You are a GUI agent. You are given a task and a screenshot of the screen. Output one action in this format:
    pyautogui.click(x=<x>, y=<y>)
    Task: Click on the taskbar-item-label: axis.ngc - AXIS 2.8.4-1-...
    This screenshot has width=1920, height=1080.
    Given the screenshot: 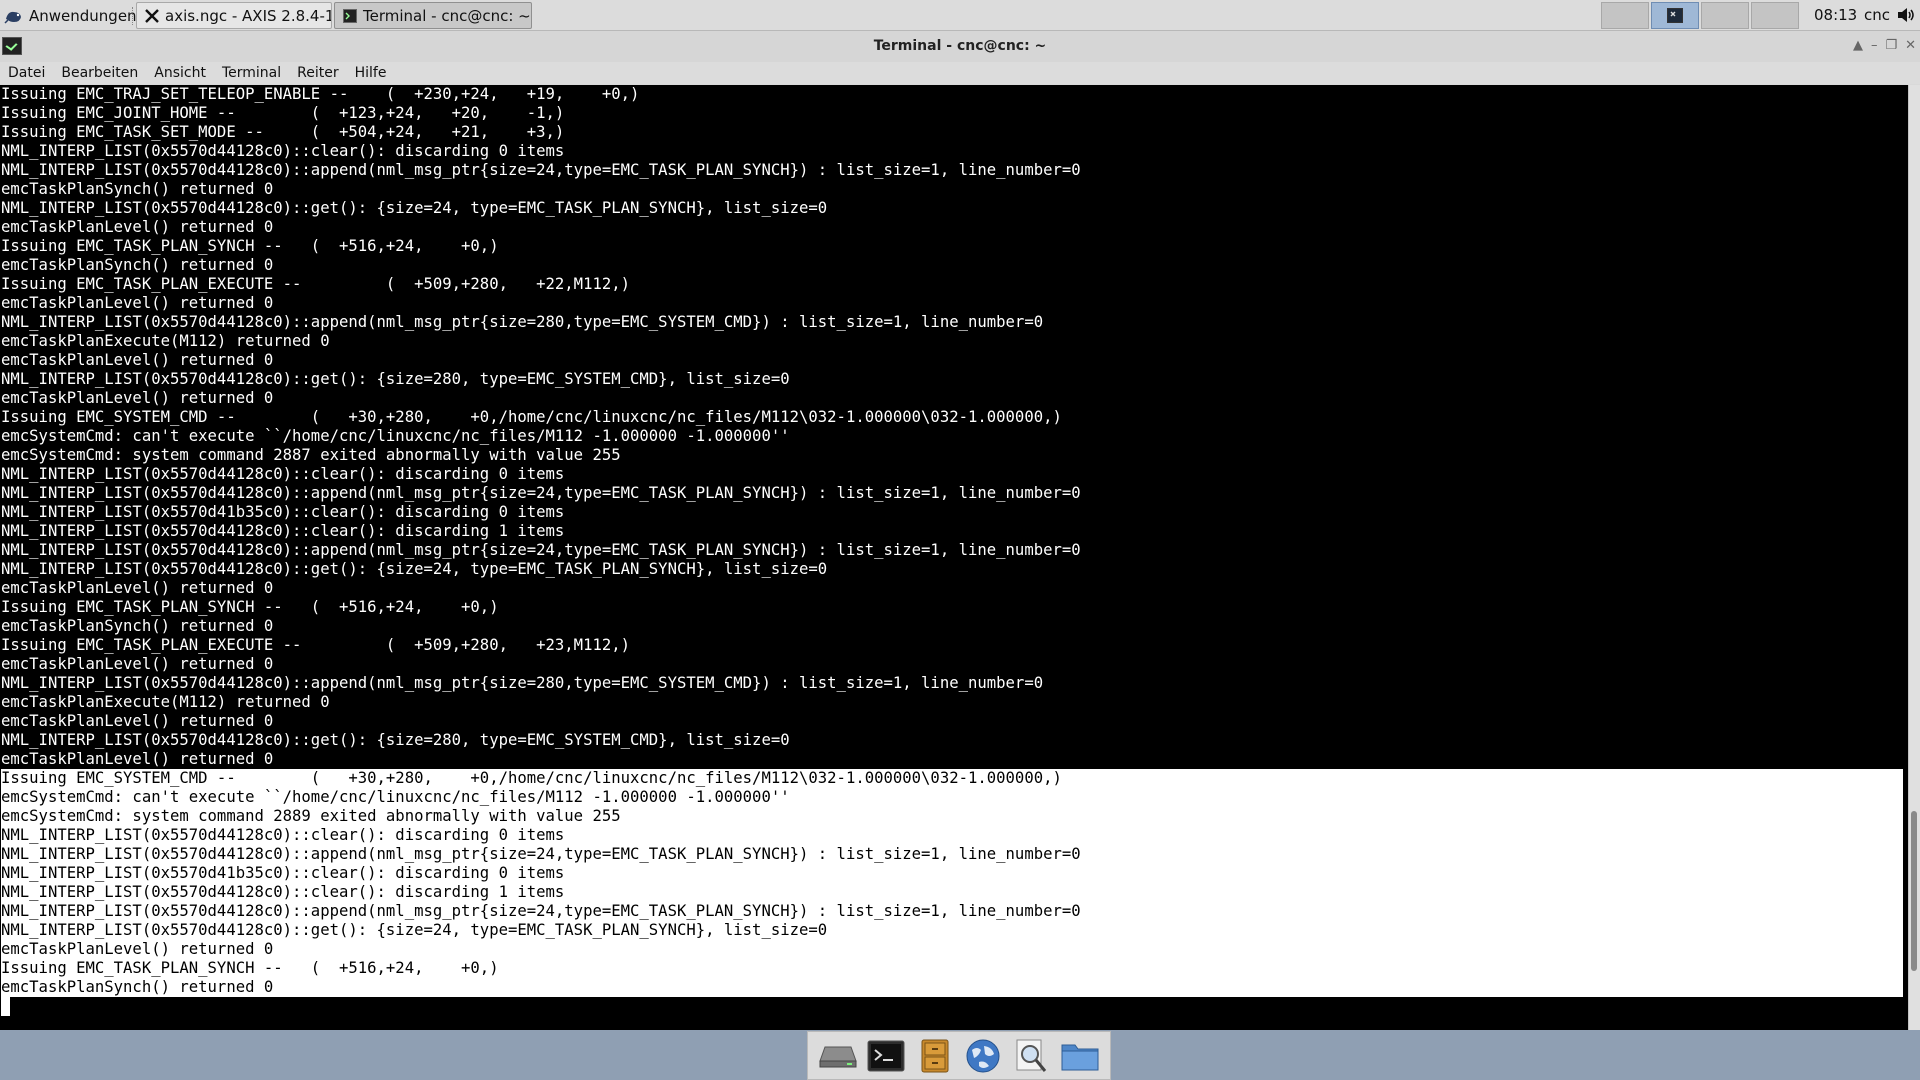 What is the action you would take?
    pyautogui.click(x=248, y=15)
    